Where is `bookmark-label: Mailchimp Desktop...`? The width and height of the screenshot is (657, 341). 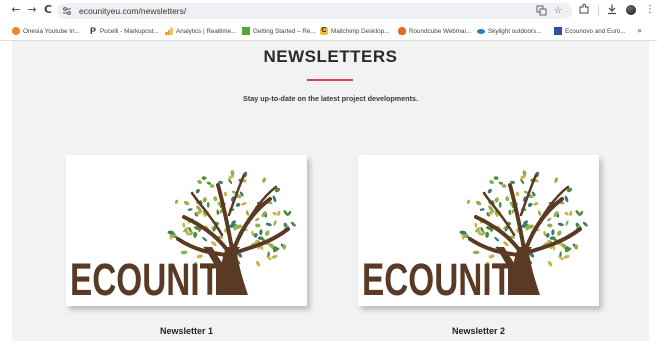
bookmark-label: Mailchimp Desktop... is located at coordinates (360, 31).